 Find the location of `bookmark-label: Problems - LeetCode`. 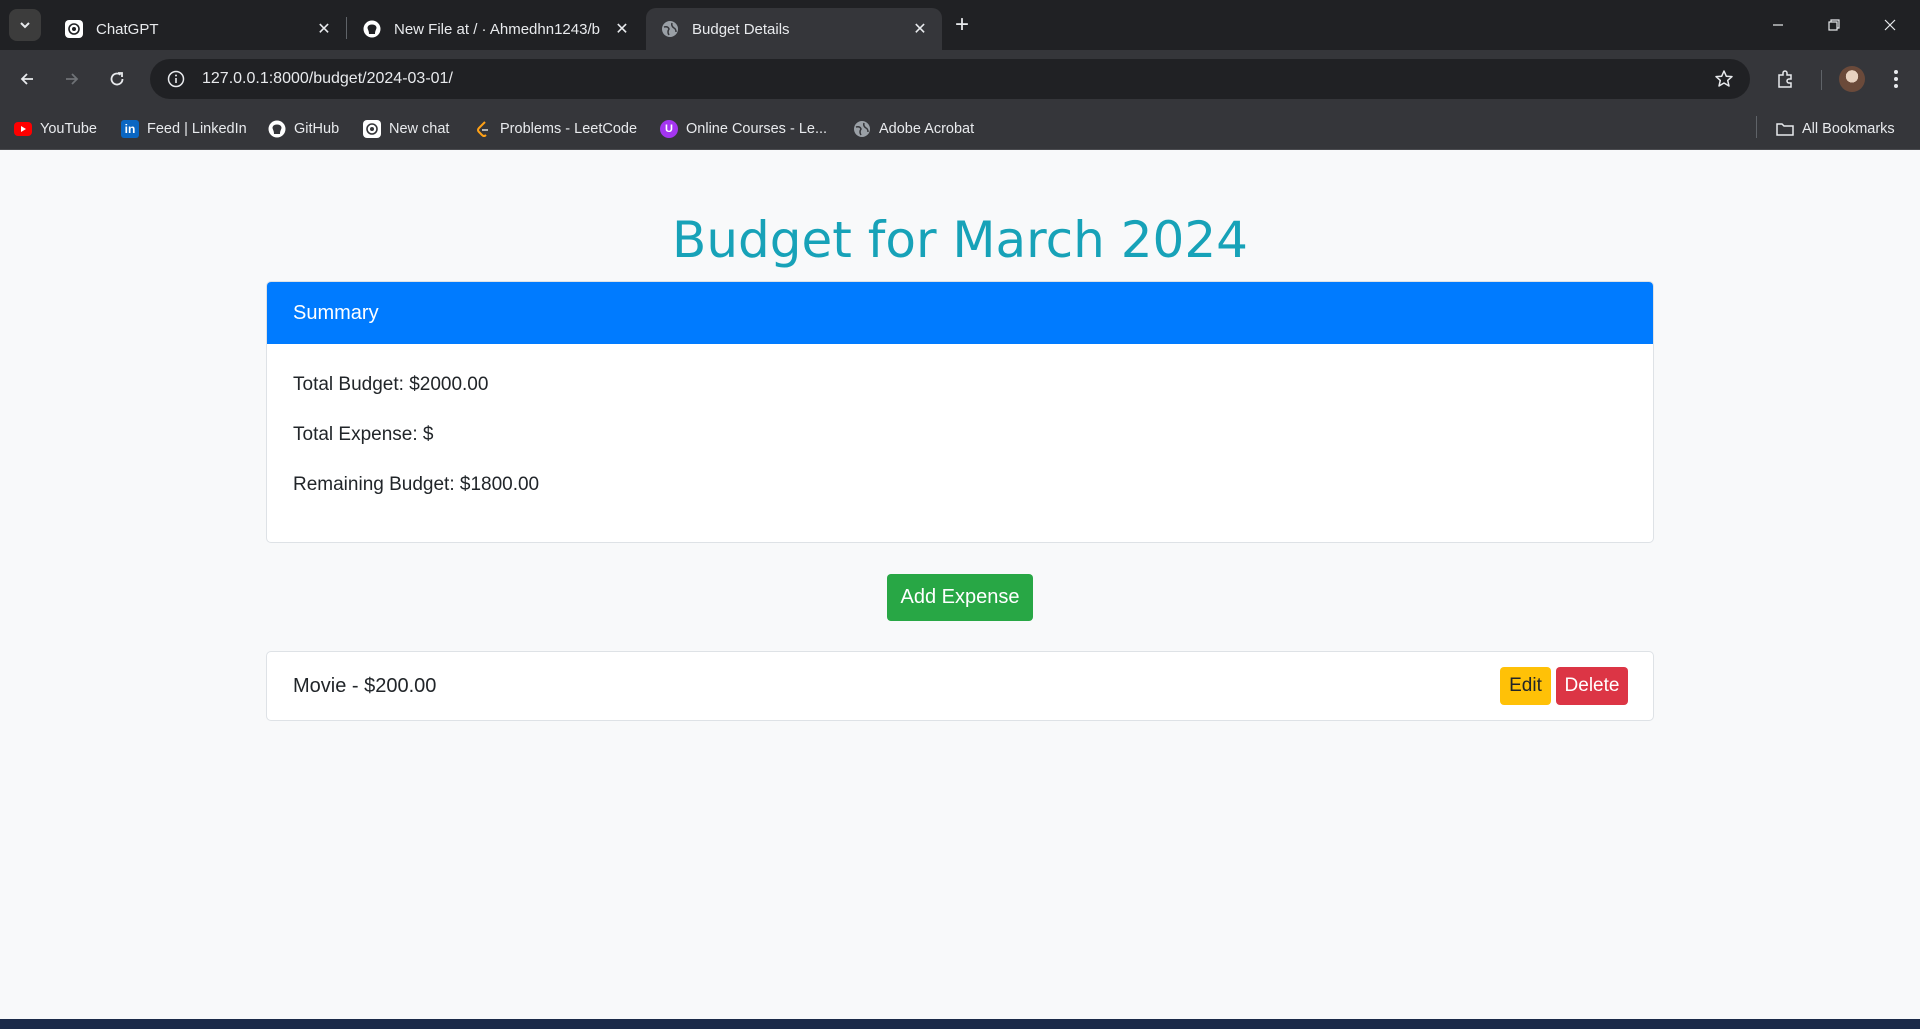

bookmark-label: Problems - LeetCode is located at coordinates (569, 129).